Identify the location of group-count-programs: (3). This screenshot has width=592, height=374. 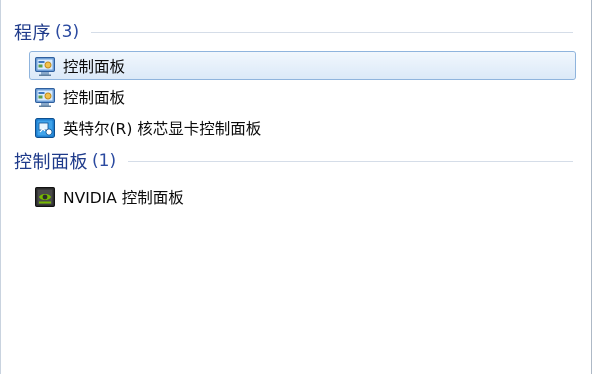
(67, 32).